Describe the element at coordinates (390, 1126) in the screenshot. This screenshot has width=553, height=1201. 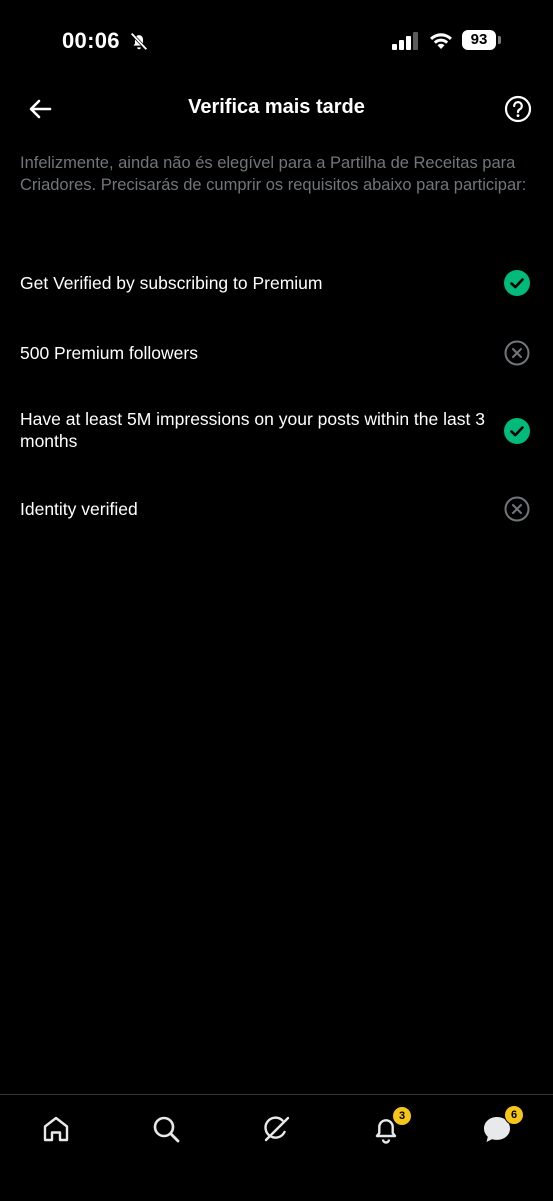
I see `notifications-tab: 3` at that location.